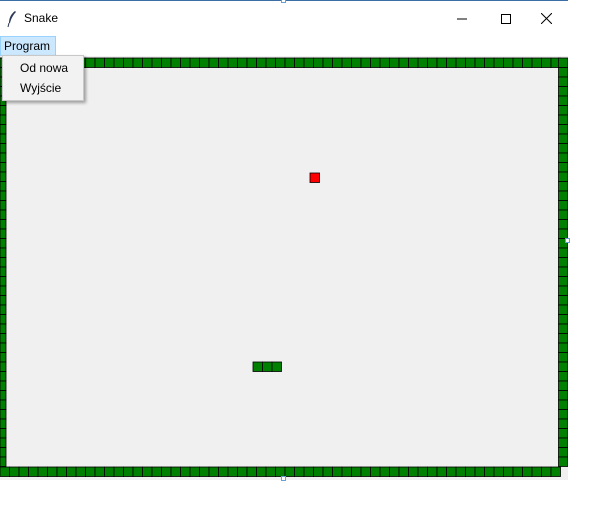 The height and width of the screenshot is (520, 600). What do you see at coordinates (283, 478) in the screenshot?
I see `resize-handle-bottom` at bounding box center [283, 478].